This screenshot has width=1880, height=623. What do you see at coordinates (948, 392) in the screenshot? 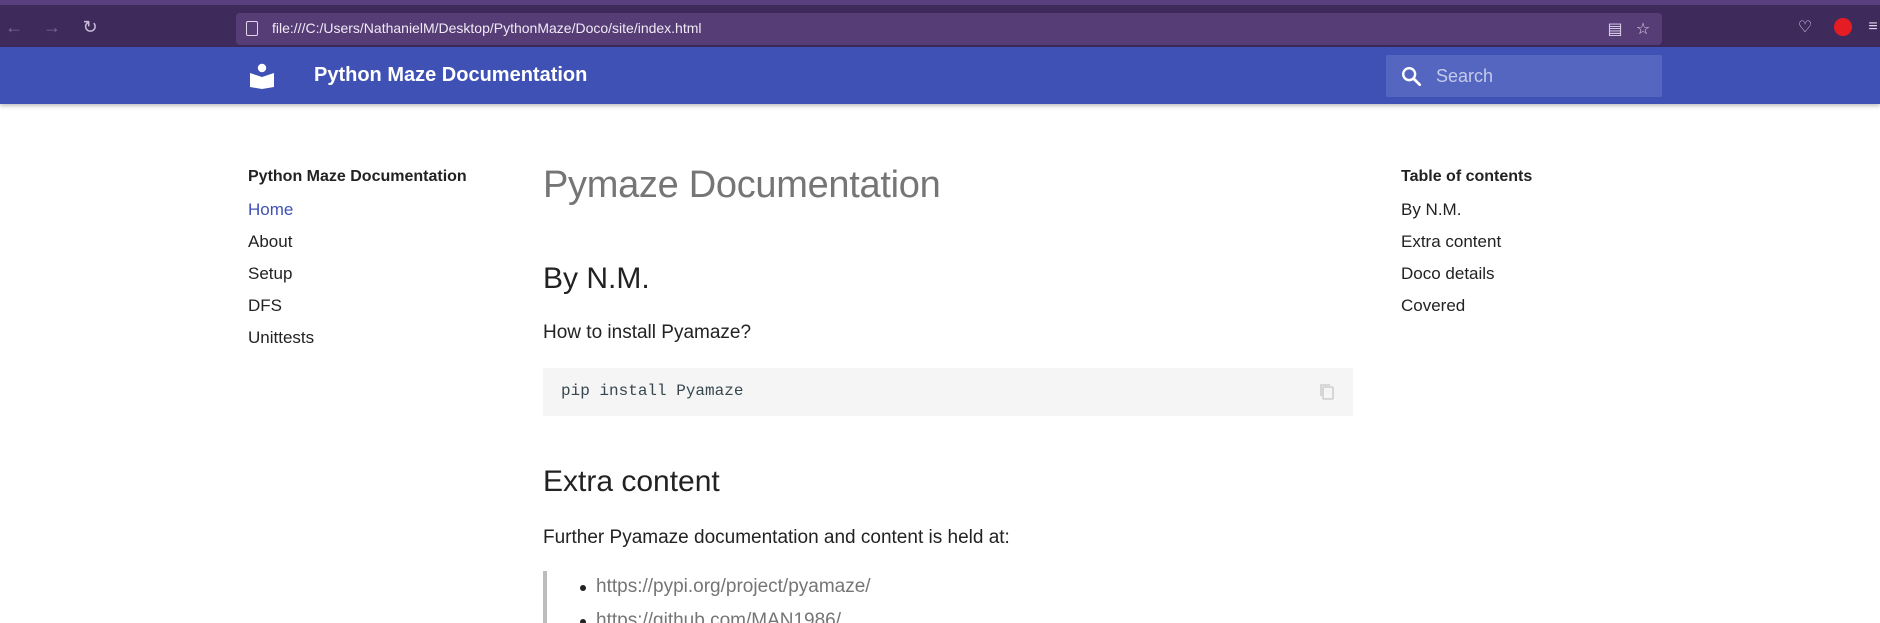
I see `code-block: pip install Pyamaze` at bounding box center [948, 392].